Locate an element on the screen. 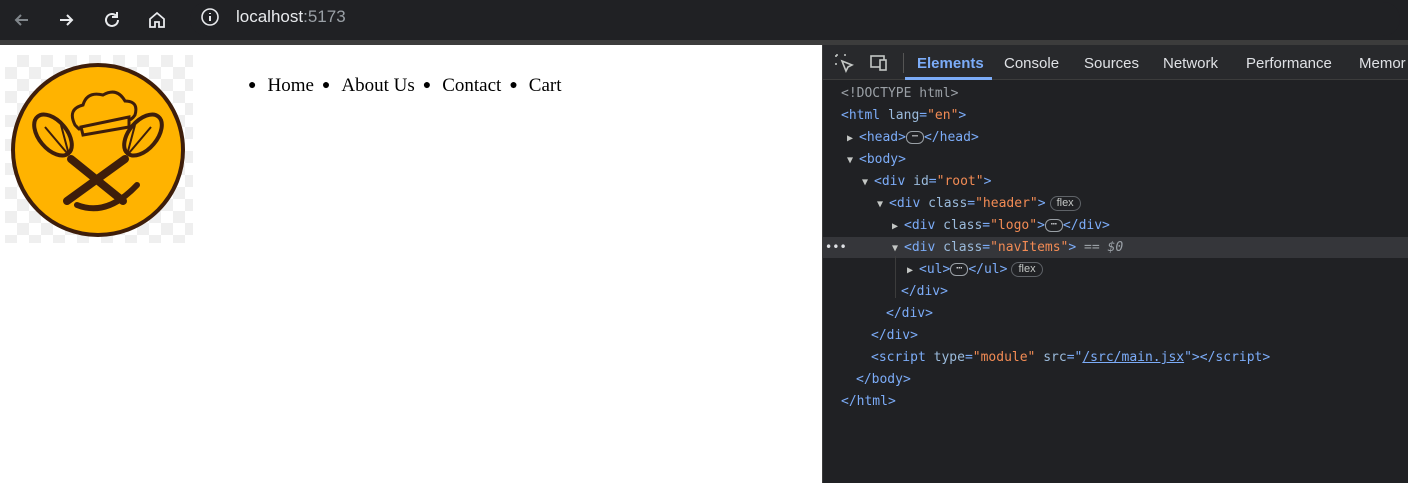  inspect-element-icon is located at coordinates (844, 63).